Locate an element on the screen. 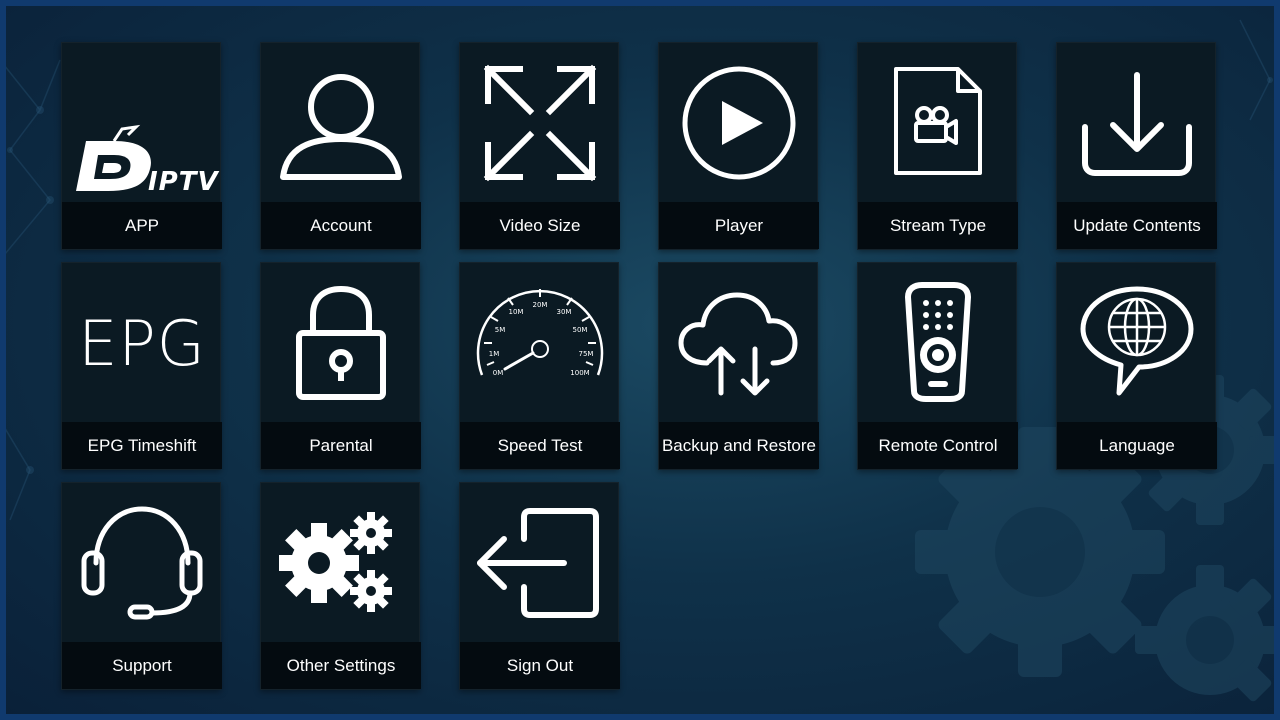 This screenshot has width=1280, height=720. tile-label: Other Settings is located at coordinates (341, 665).